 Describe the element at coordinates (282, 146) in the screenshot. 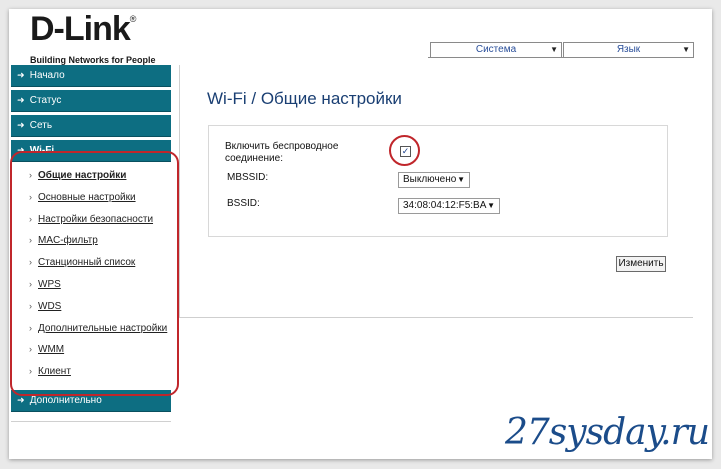

I see `enable-wireless-label-line1: Включить беспроводное` at that location.